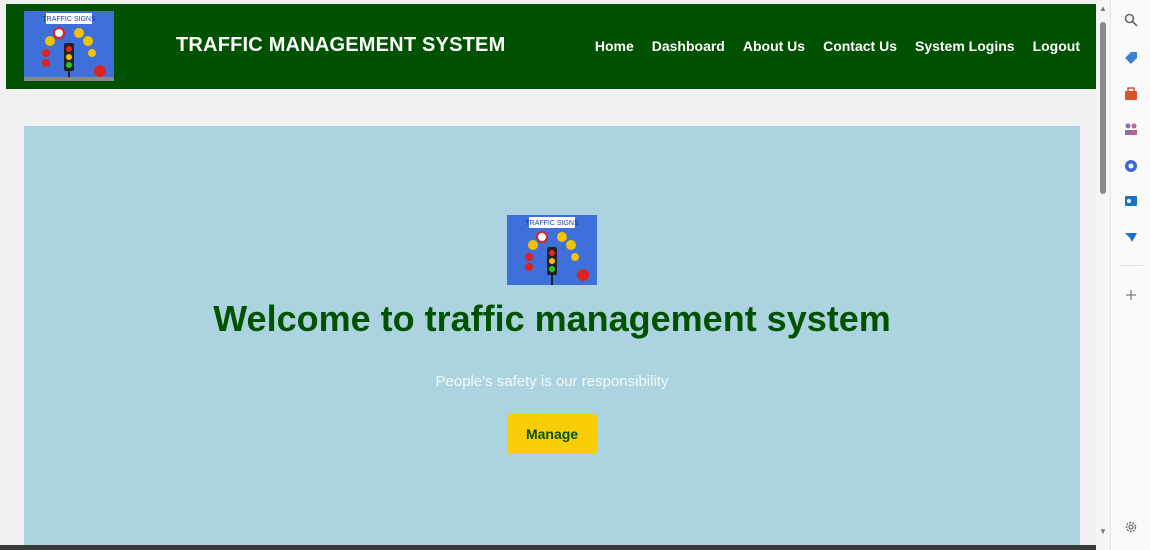 The height and width of the screenshot is (550, 1150). Describe the element at coordinates (965, 46) in the screenshot. I see `nav-system-logins: System Logins` at that location.